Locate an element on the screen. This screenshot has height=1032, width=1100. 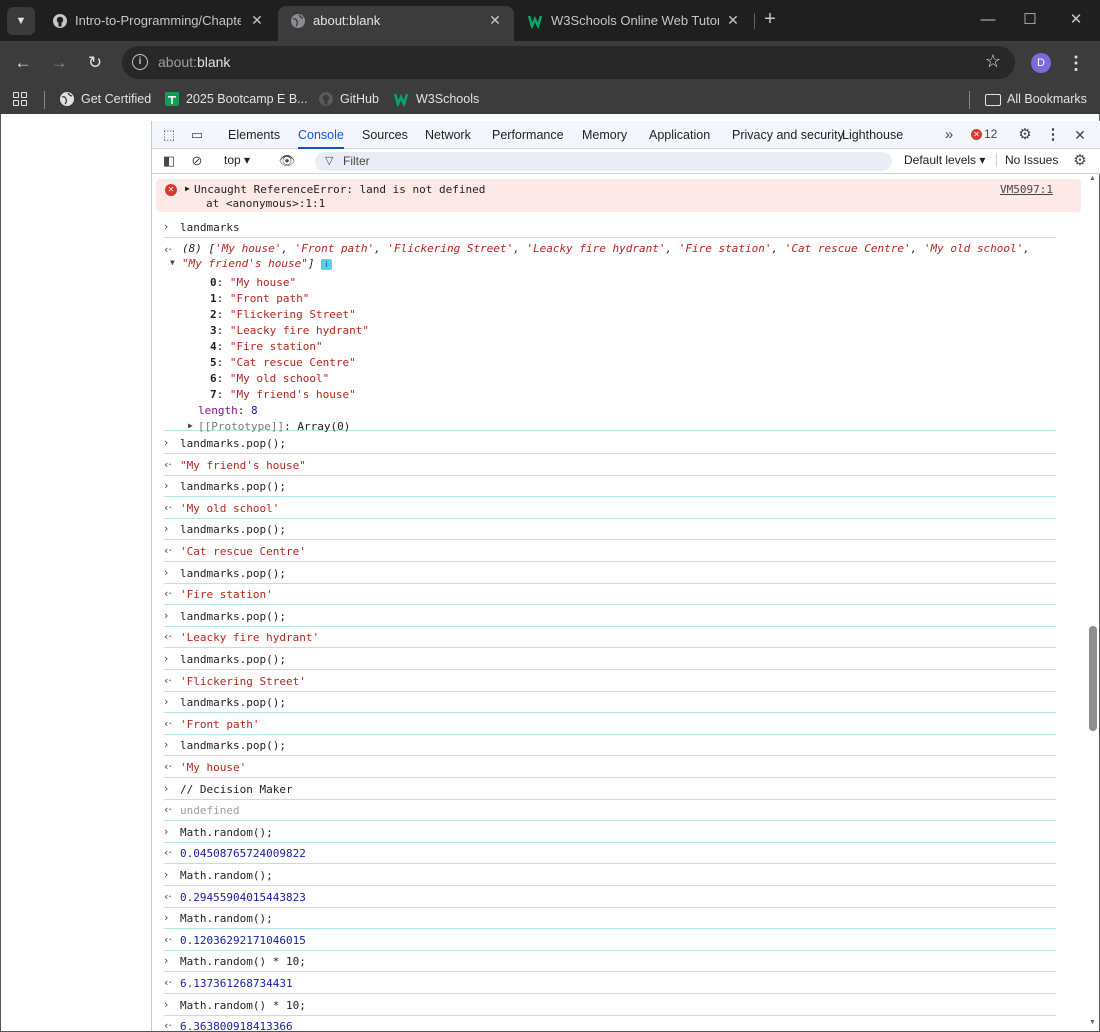
site-info-icon: i is located at coordinates (140, 62).